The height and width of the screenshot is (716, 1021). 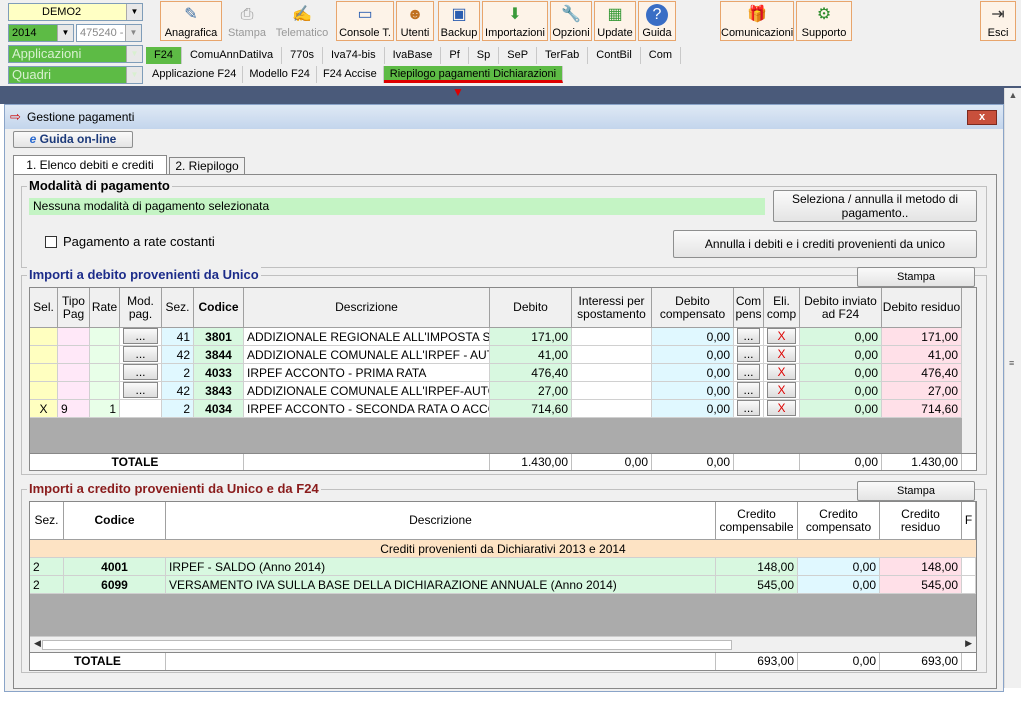 What do you see at coordinates (207, 166) in the screenshot?
I see `tab-riepilogo: 2. Riepilogo` at bounding box center [207, 166].